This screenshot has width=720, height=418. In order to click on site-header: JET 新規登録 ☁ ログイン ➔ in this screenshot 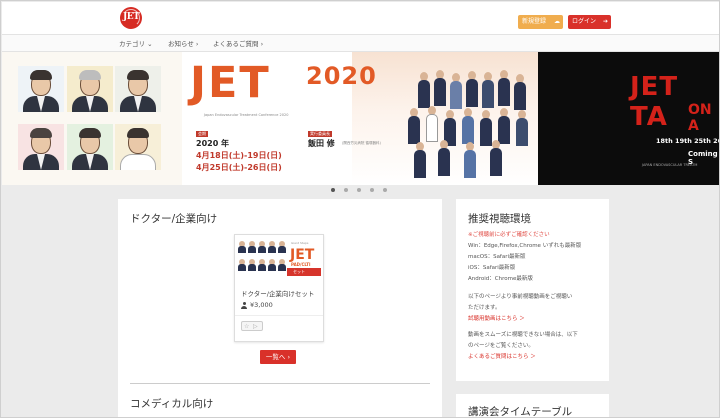, I will do `click(360, 18)`.